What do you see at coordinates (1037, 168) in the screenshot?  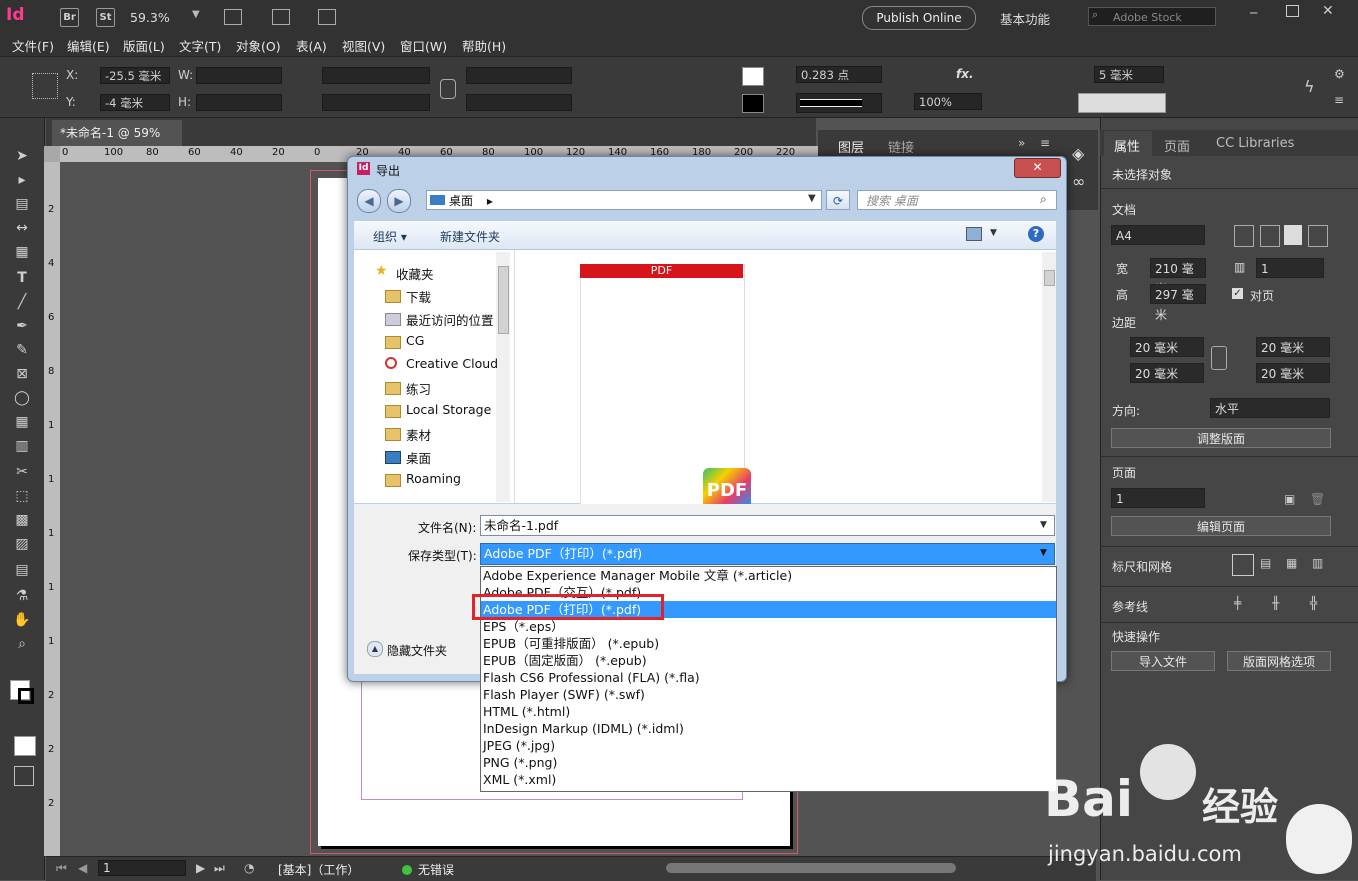 I see `dialog-close-button: ✕` at bounding box center [1037, 168].